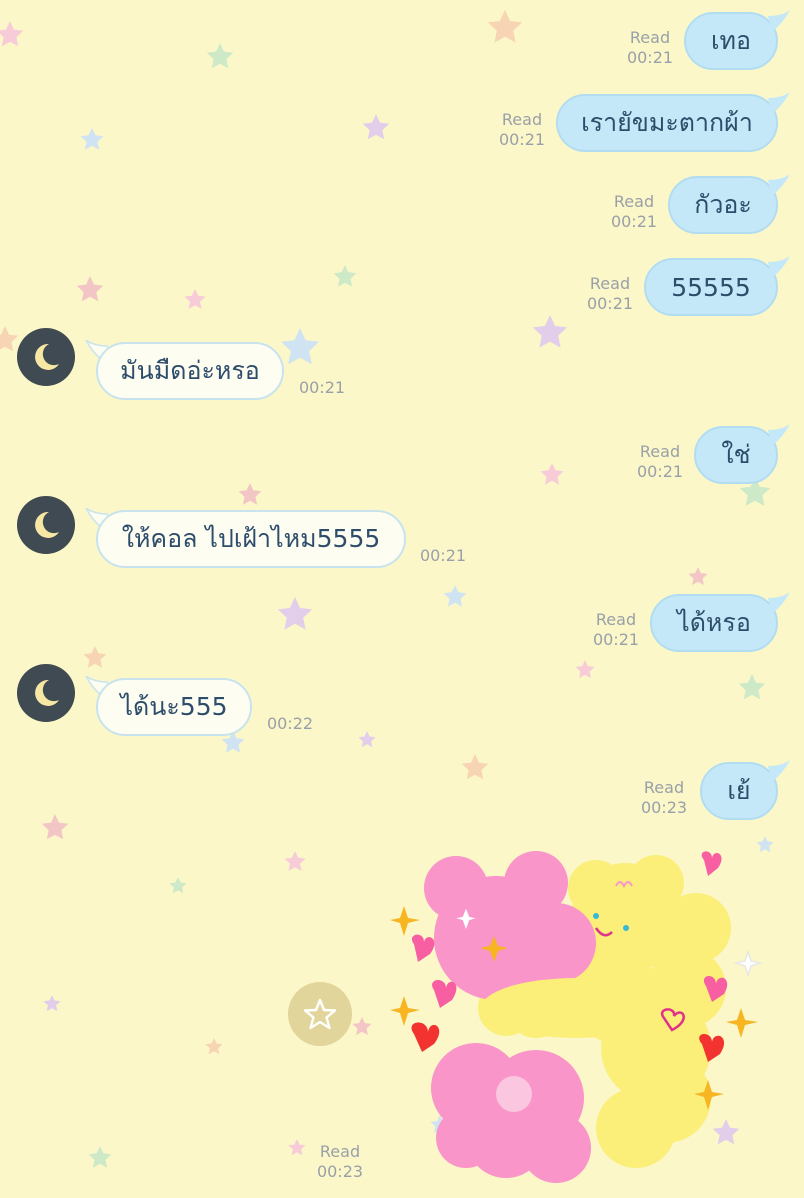 The height and width of the screenshot is (1198, 804). I want to click on message-text: ใช่, so click(736, 454).